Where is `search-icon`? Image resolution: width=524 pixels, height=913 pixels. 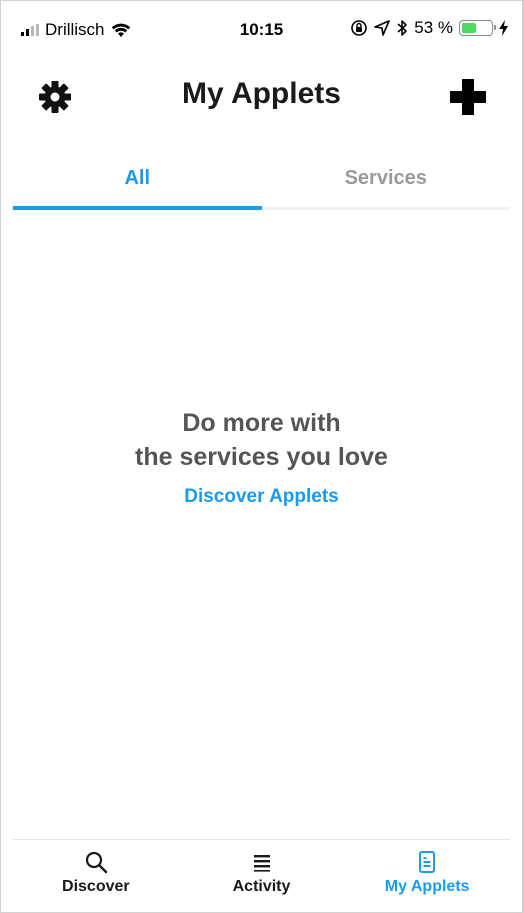 search-icon is located at coordinates (96, 862).